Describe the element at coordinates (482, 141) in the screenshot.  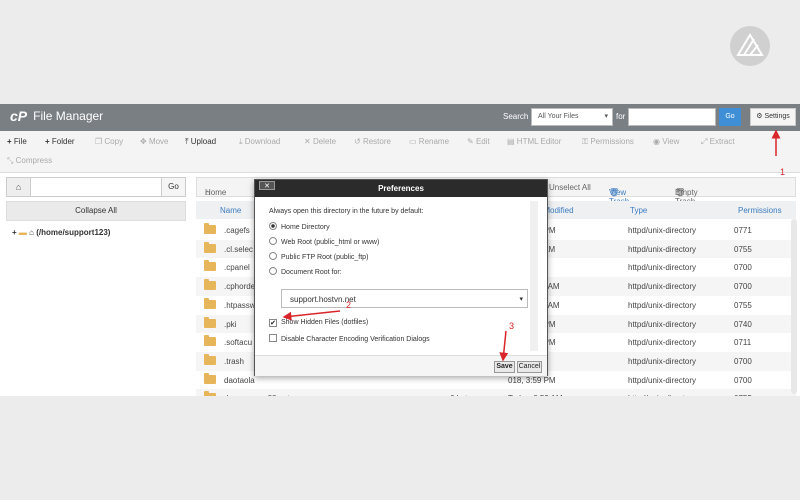
I see `edit-label: Edit` at that location.